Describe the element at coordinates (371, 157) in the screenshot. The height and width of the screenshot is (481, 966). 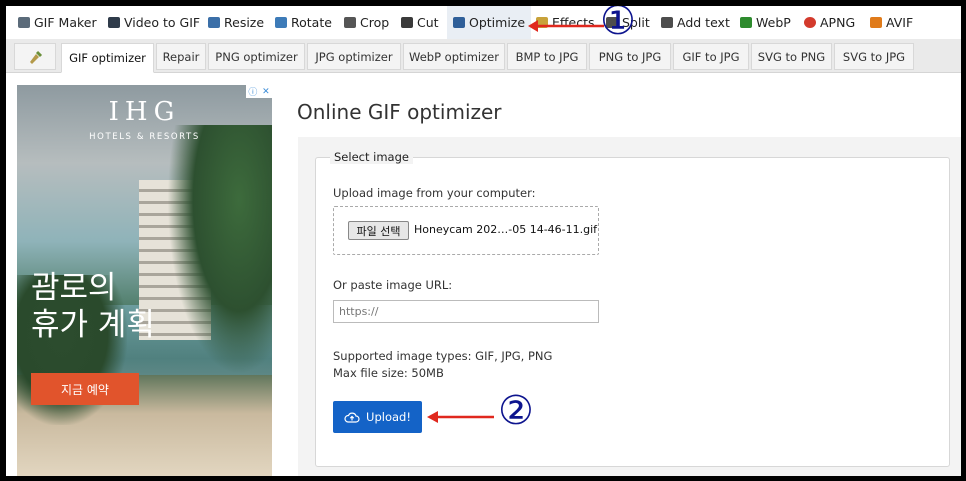
I see `fieldset-legend: Select image` at that location.